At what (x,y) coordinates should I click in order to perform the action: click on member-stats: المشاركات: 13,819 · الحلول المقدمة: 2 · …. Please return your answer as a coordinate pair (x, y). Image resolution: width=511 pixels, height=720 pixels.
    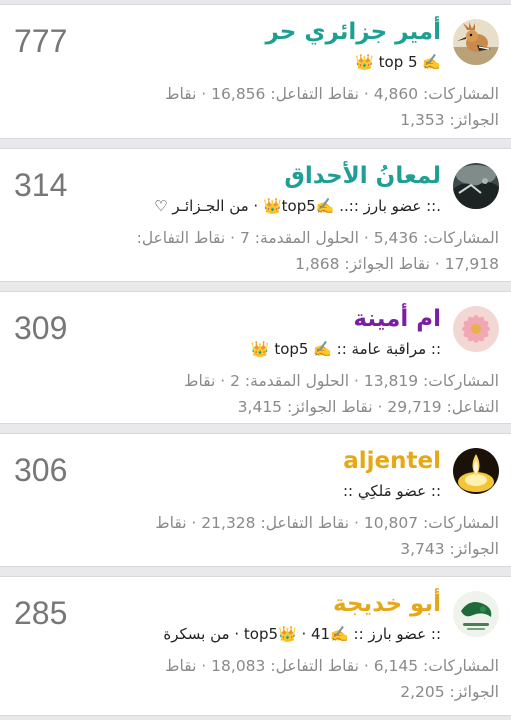
    Looking at the image, I should click on (264, 394).